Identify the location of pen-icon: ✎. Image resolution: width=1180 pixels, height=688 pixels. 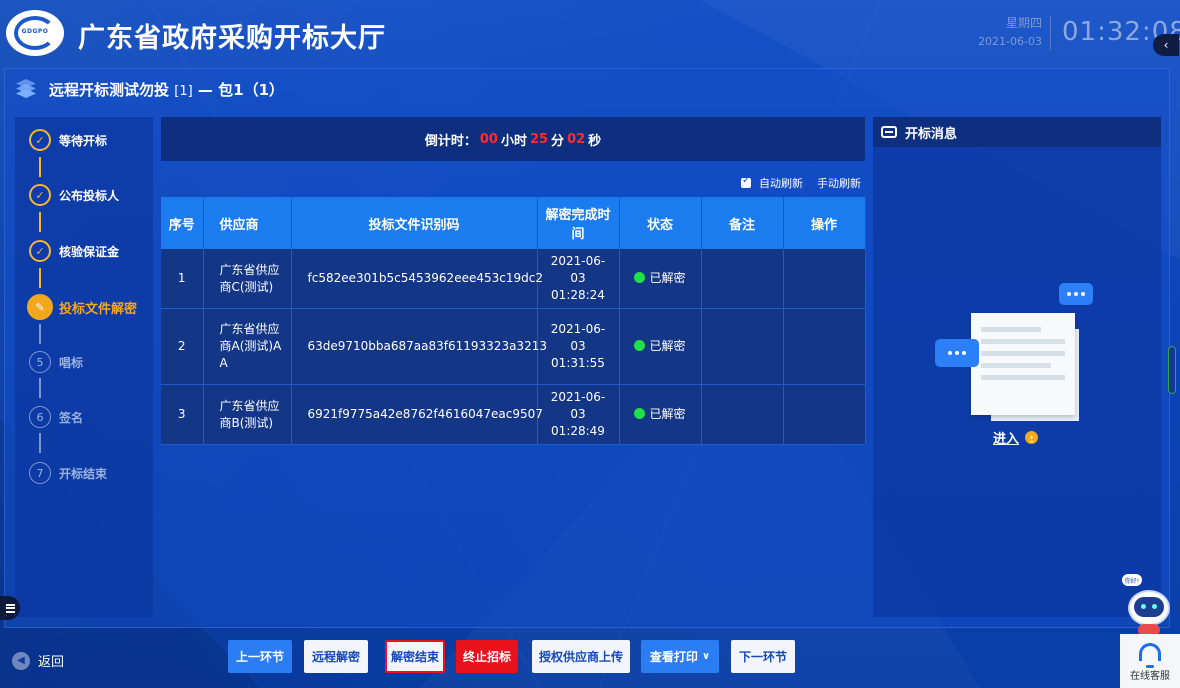
(40, 307).